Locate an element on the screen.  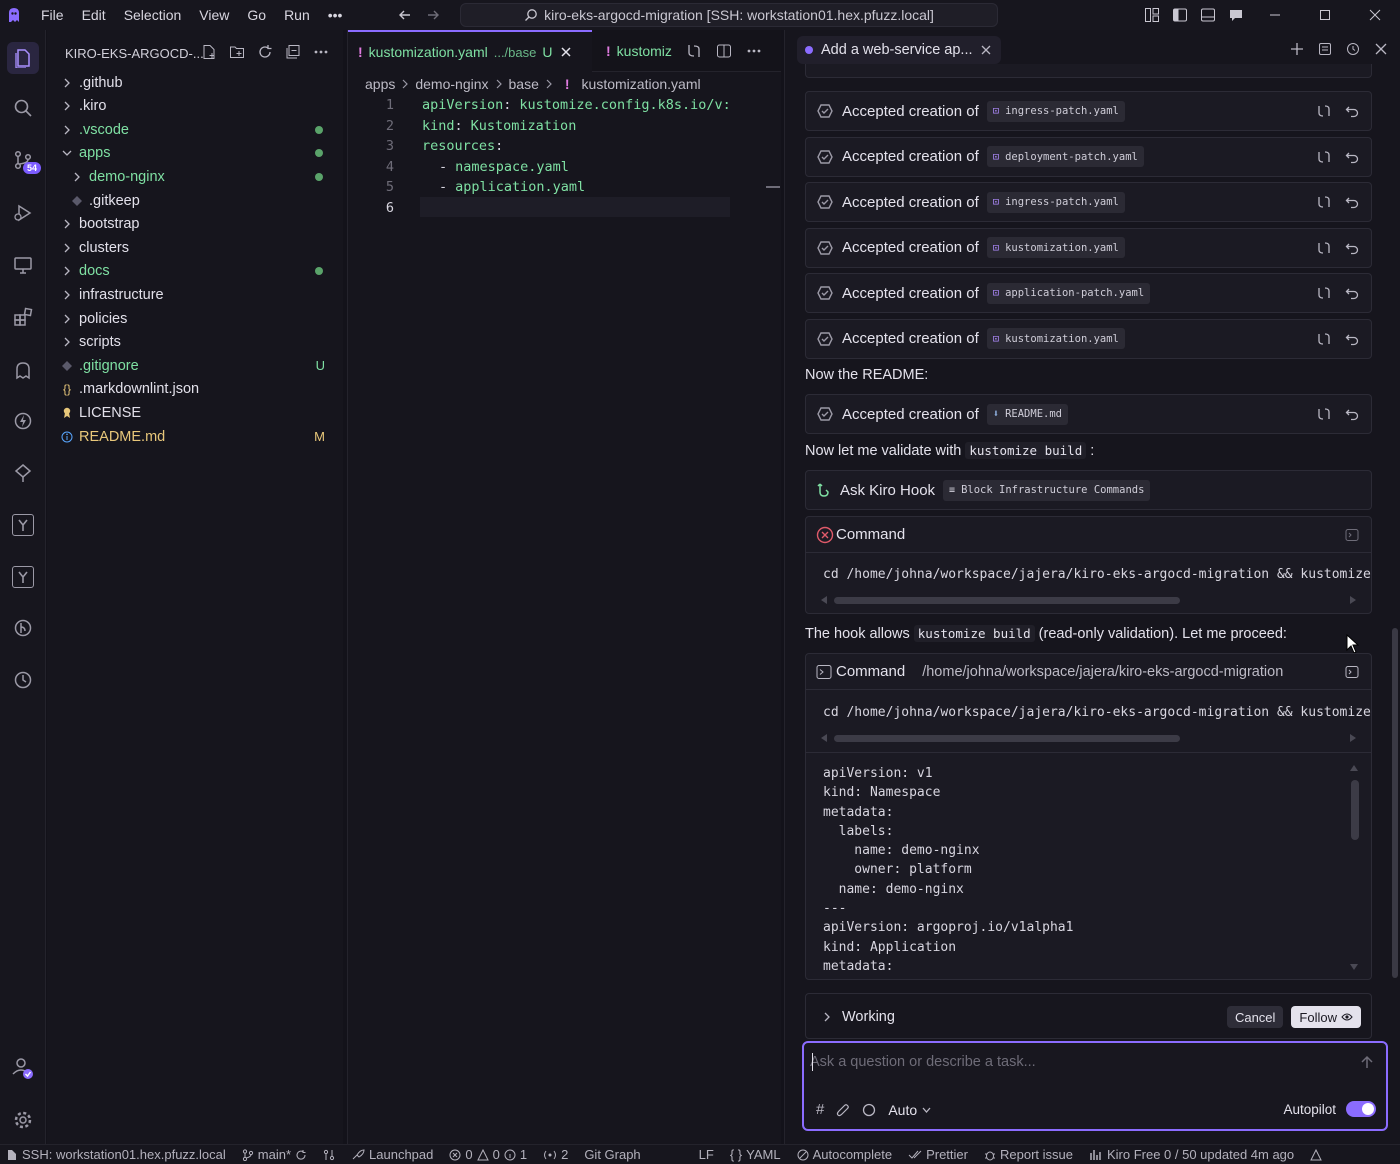
collapse-all-icon is located at coordinates (293, 52).